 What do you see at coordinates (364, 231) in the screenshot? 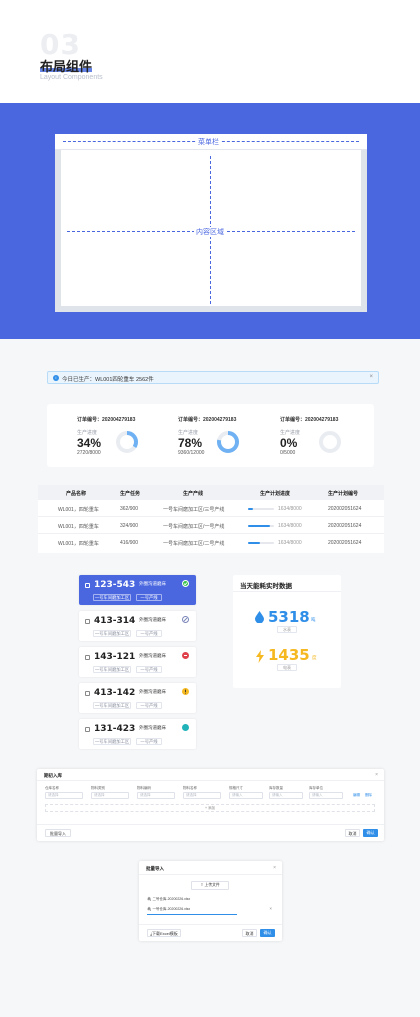
I see `right-frame` at bounding box center [364, 231].